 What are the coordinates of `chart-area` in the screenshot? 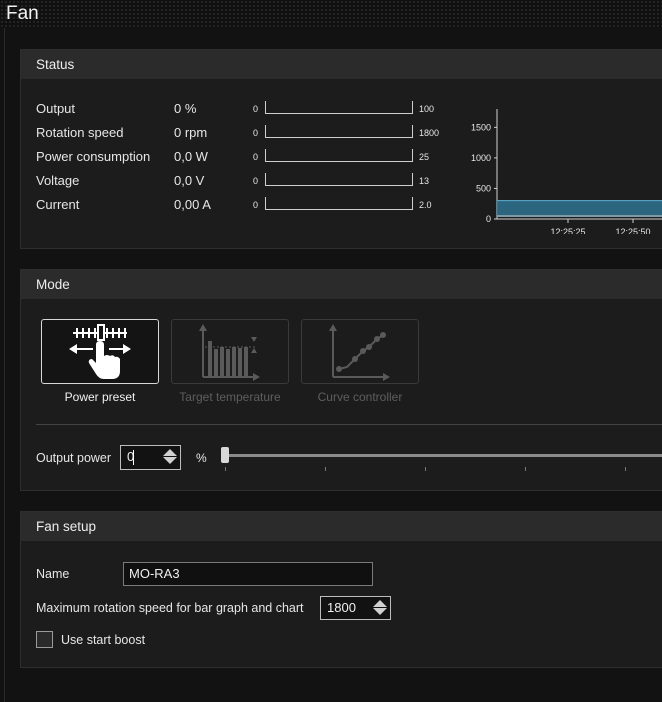 It's located at (579, 208).